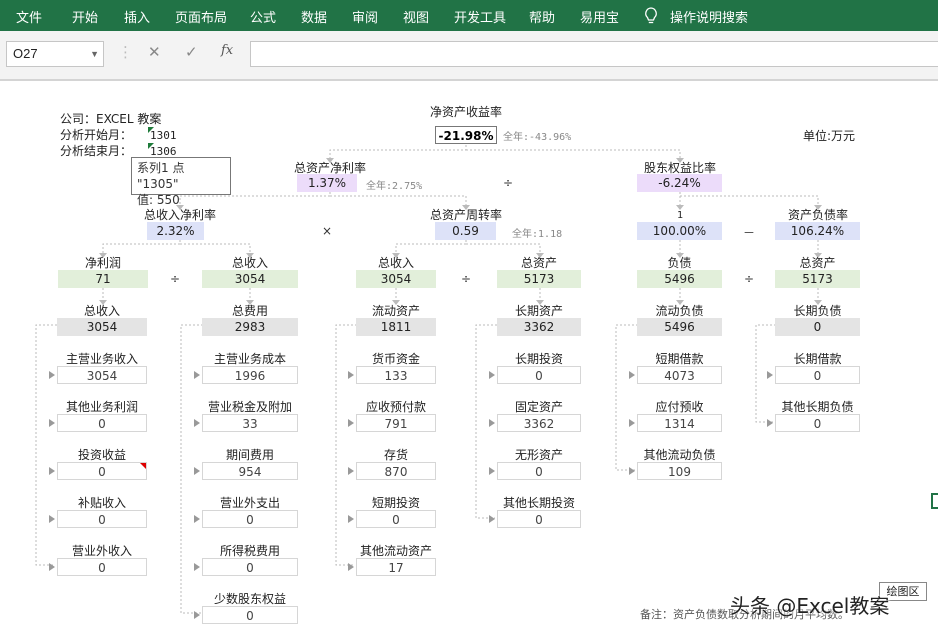 The image size is (938, 636). Describe the element at coordinates (102, 375) in the screenshot. I see `detail-item-value: 3054` at that location.